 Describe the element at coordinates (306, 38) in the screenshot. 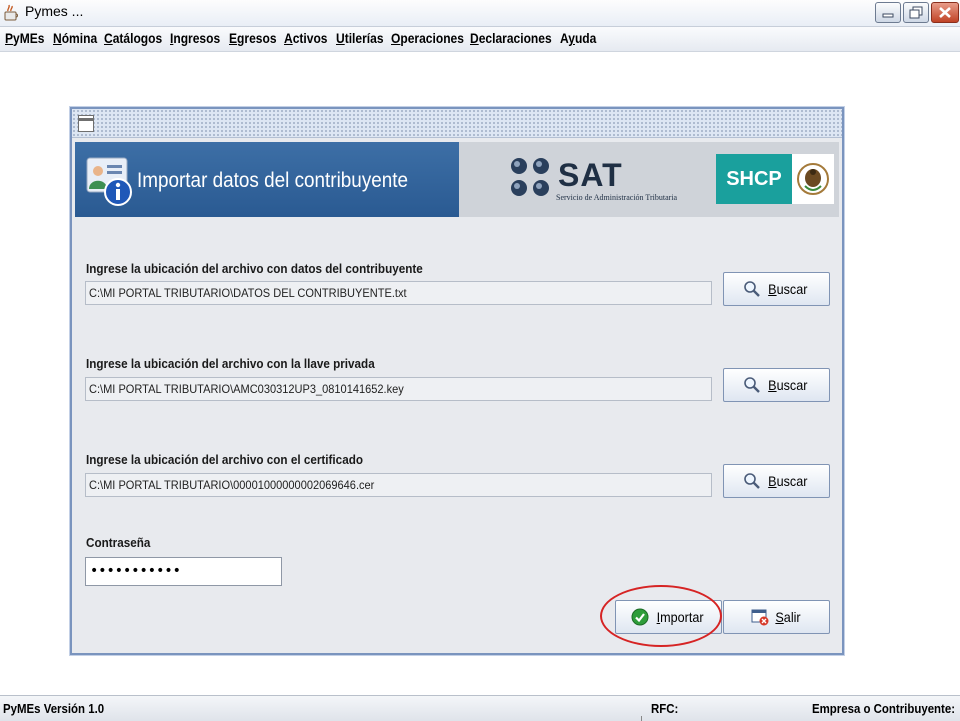

I see `menu-item: Activos` at that location.